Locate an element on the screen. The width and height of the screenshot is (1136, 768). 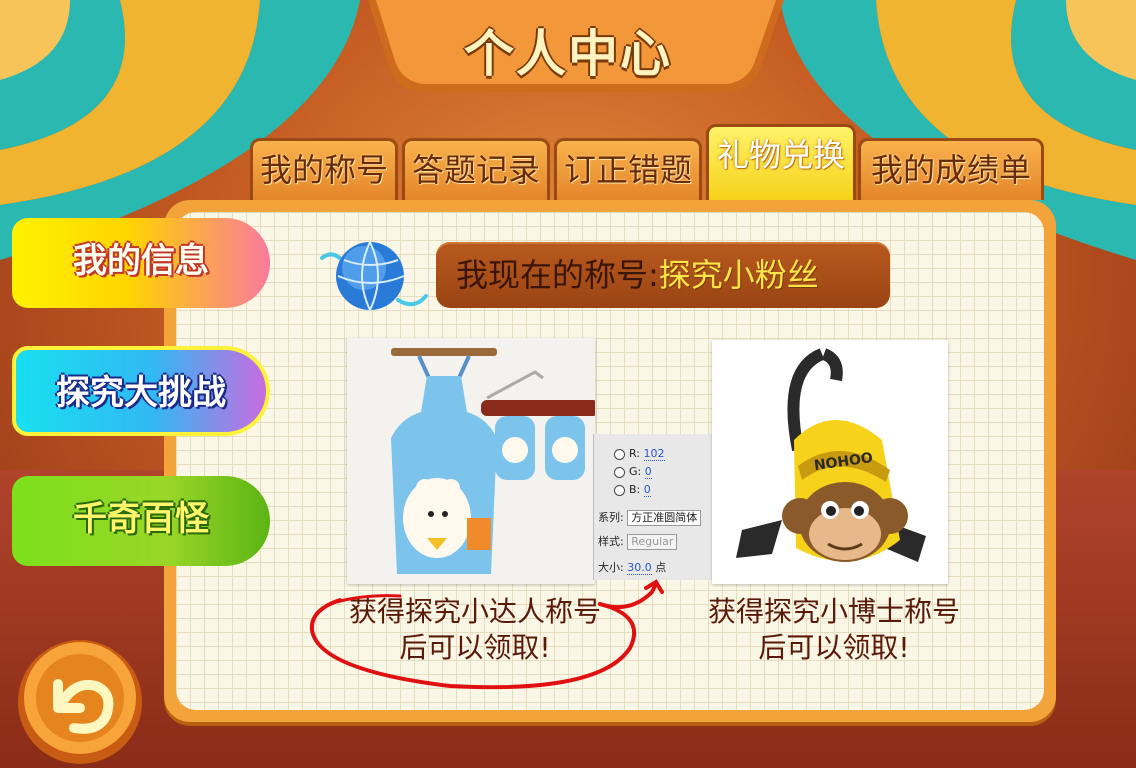
reward-image-backpack: NOHOO is located at coordinates (830, 462).